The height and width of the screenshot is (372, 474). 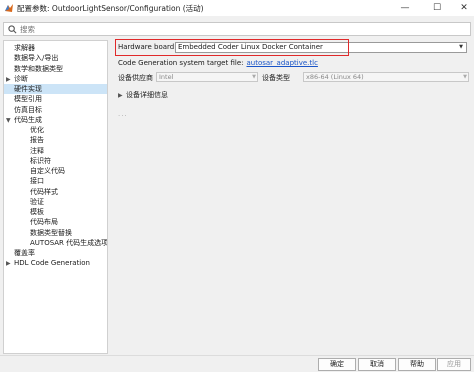 I want to click on tree-item-label: 标识符, so click(x=40, y=160).